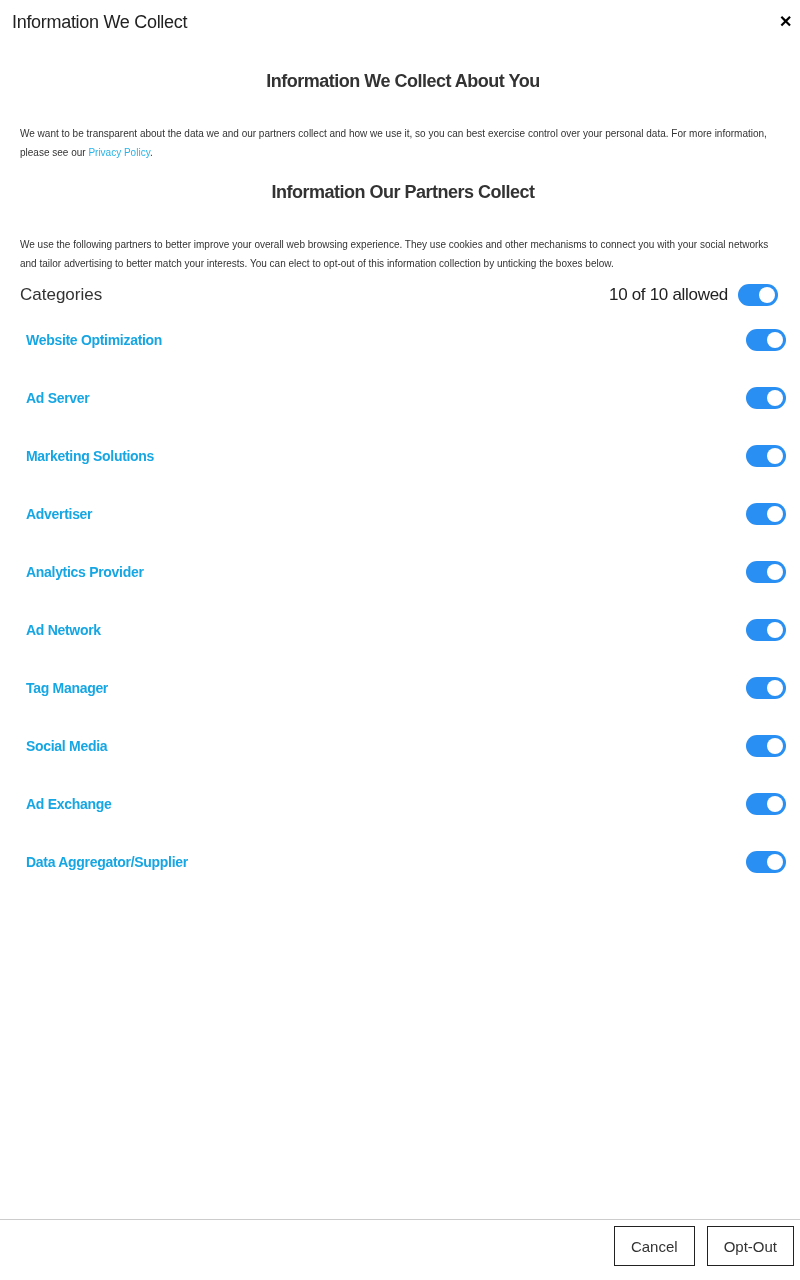  Describe the element at coordinates (58, 398) in the screenshot. I see `category-link: Ad Server` at that location.